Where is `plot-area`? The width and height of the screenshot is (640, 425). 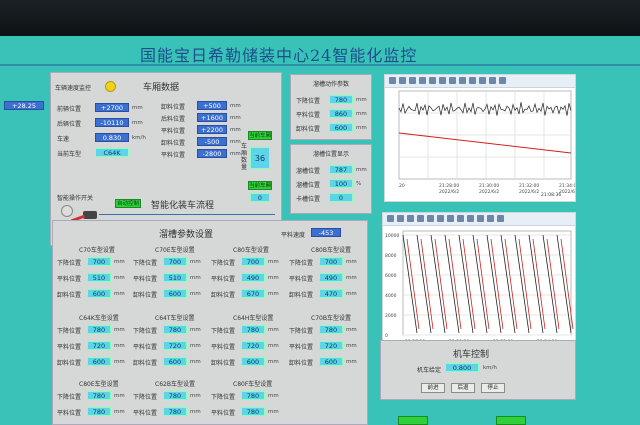
plot-area is located at coordinates (487, 283).